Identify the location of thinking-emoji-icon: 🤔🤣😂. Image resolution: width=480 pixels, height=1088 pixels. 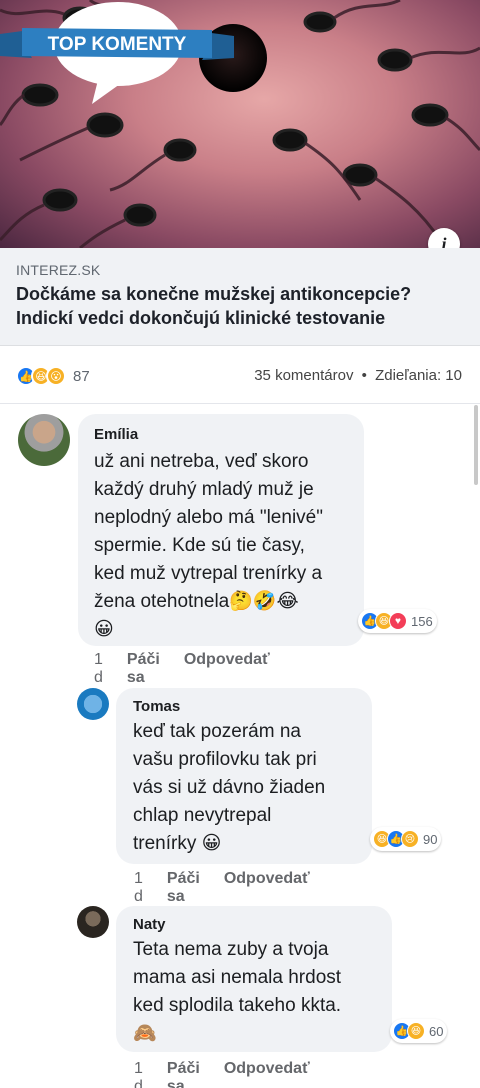
(264, 601).